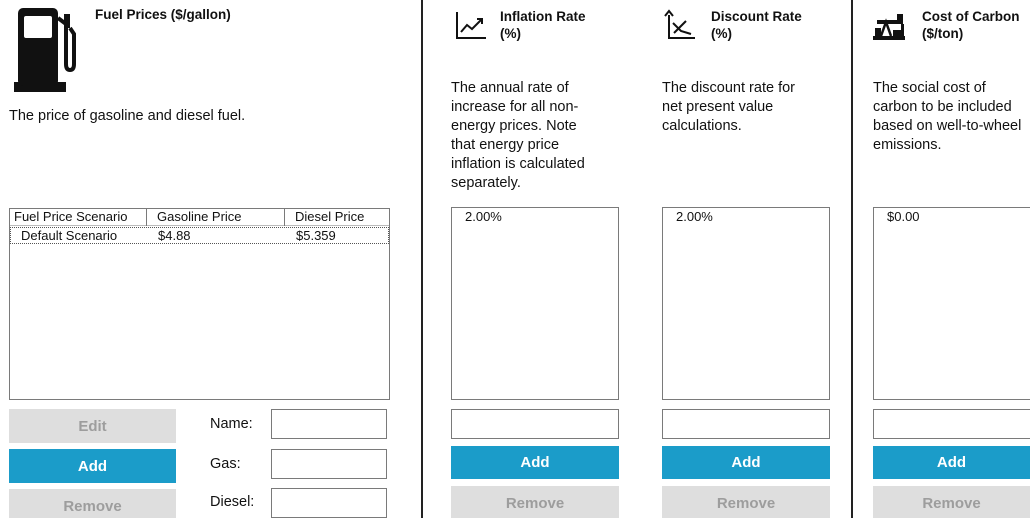 This screenshot has height=518, width=1030. What do you see at coordinates (746, 303) in the screenshot?
I see `discount-rate-list` at bounding box center [746, 303].